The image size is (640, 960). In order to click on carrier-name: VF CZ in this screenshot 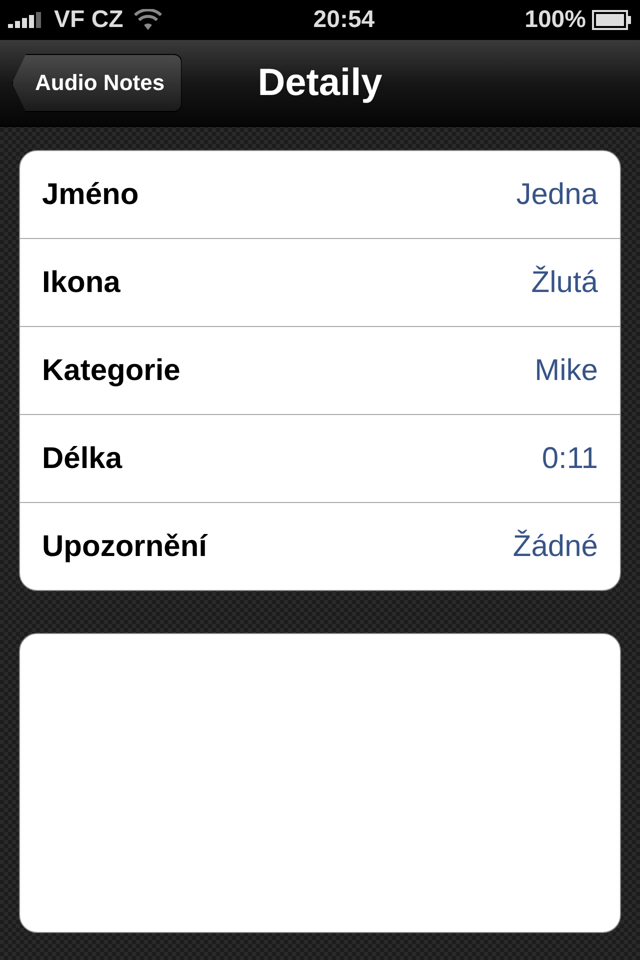, I will do `click(89, 20)`.